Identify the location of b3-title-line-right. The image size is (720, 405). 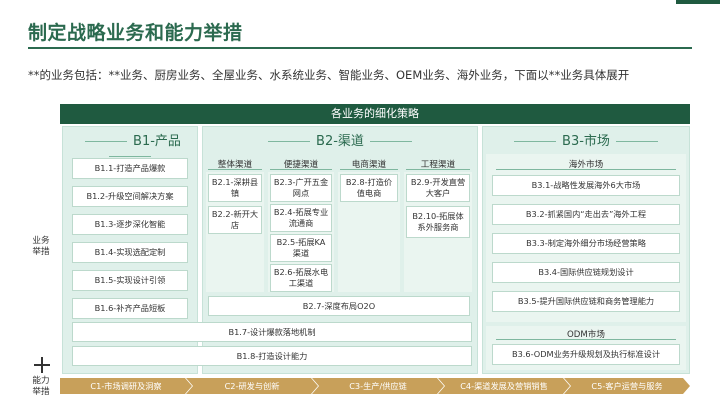
(636, 141).